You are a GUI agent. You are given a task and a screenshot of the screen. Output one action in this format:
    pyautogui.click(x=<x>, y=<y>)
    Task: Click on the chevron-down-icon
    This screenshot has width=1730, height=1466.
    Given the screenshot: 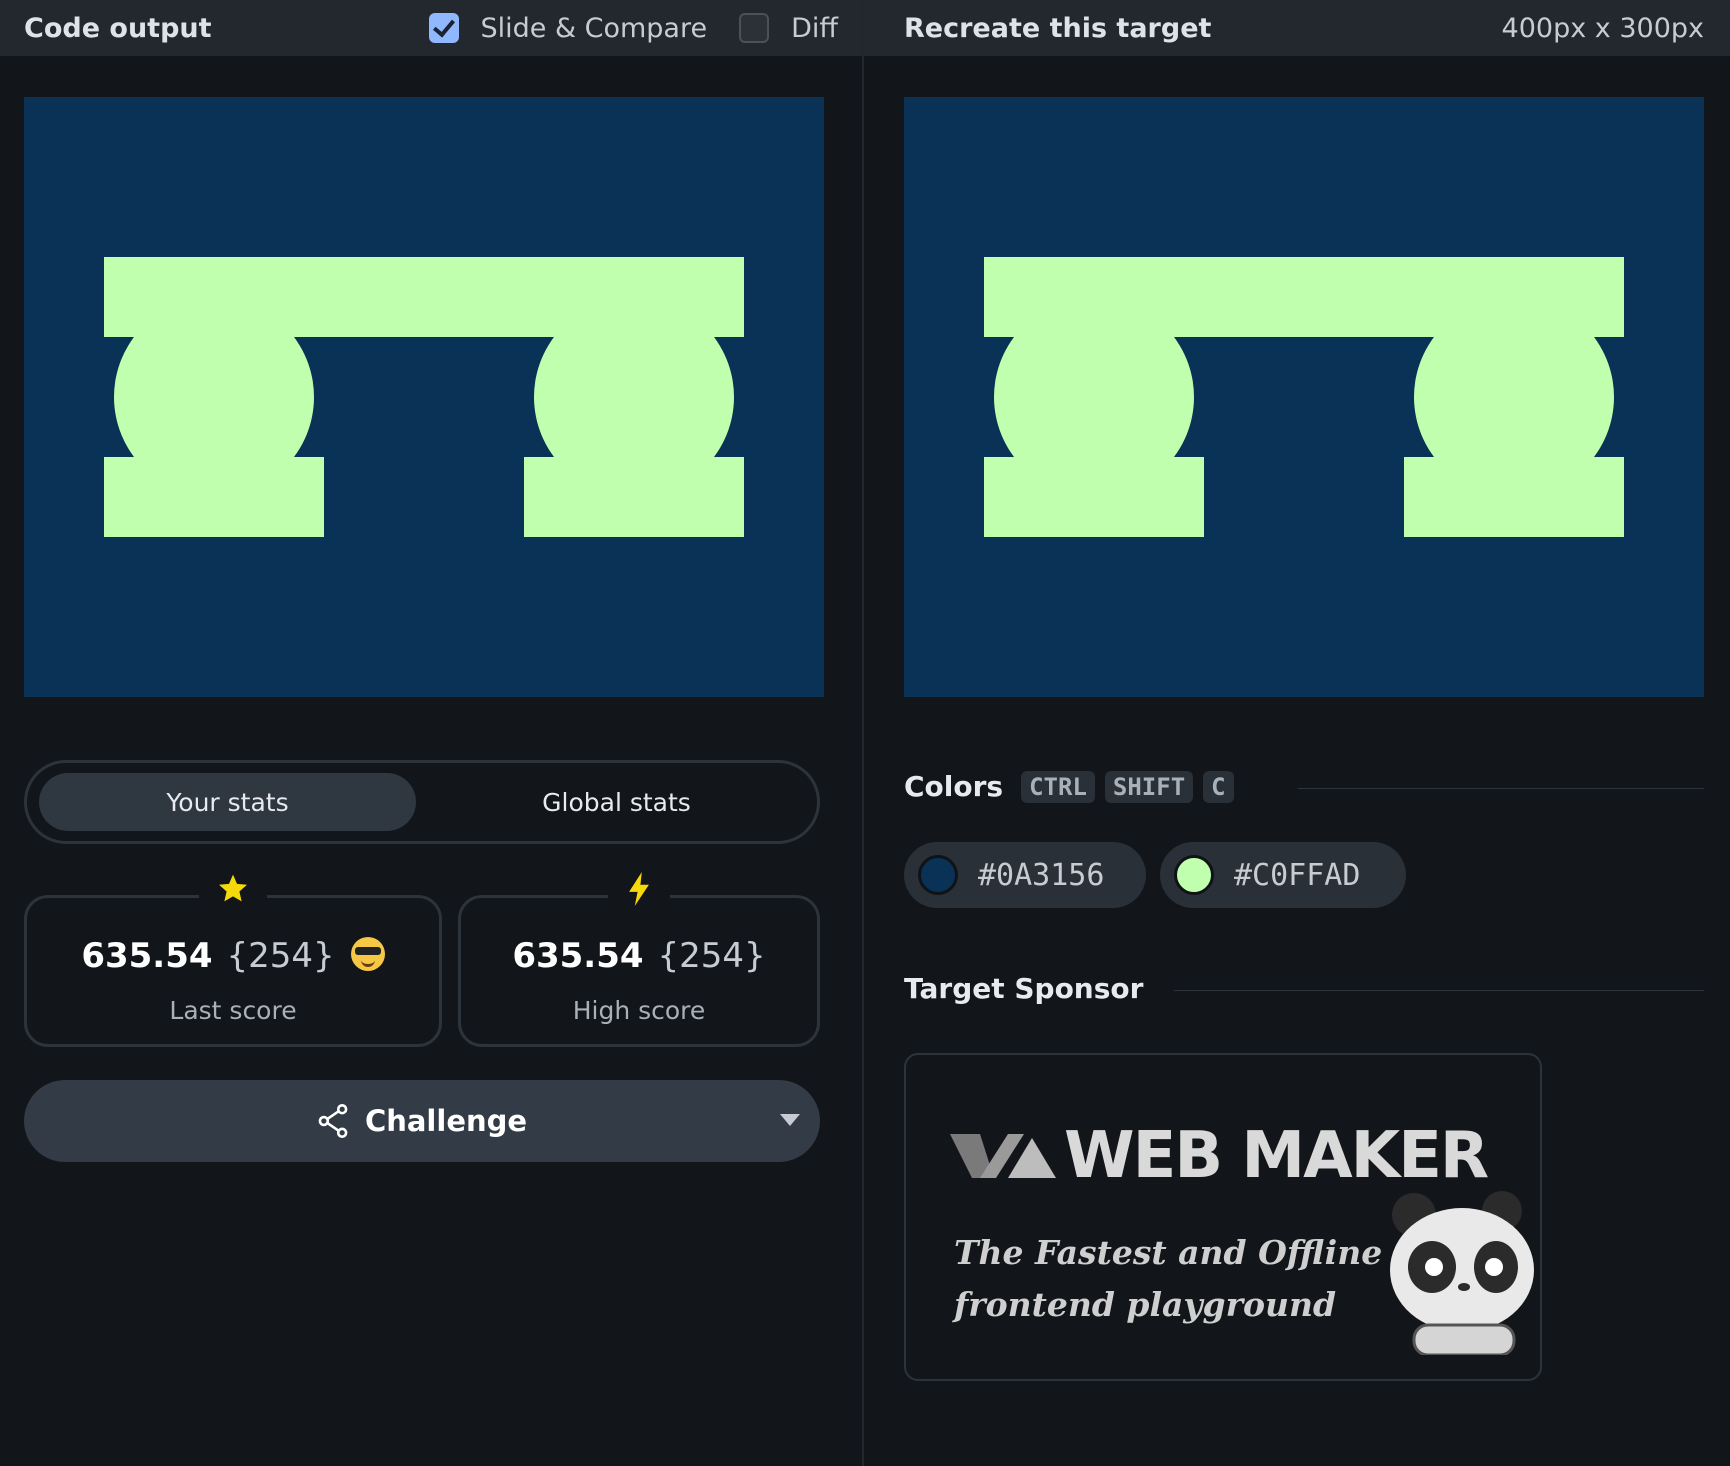 What is the action you would take?
    pyautogui.click(x=790, y=1120)
    